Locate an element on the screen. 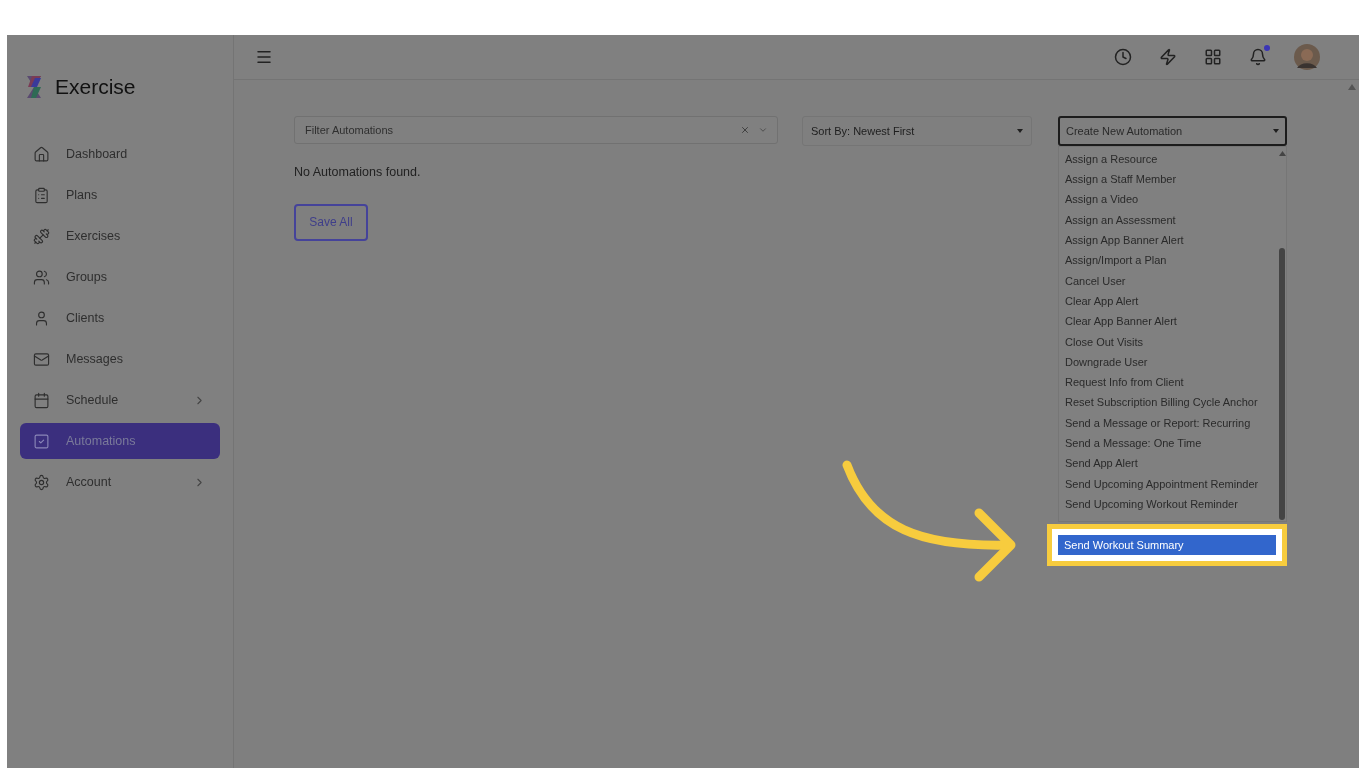  dropdown-option: Send a Message: One Time is located at coordinates (1168, 443).